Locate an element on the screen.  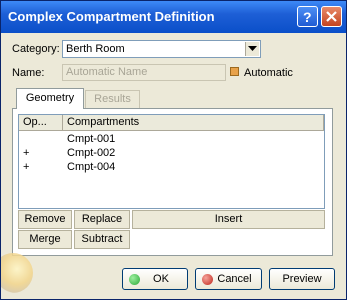
category-value: Berth Room is located at coordinates (95, 49).